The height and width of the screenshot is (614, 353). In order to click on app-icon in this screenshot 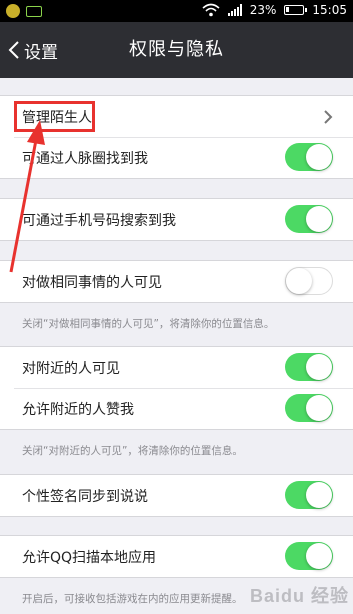, I will do `click(13, 11)`.